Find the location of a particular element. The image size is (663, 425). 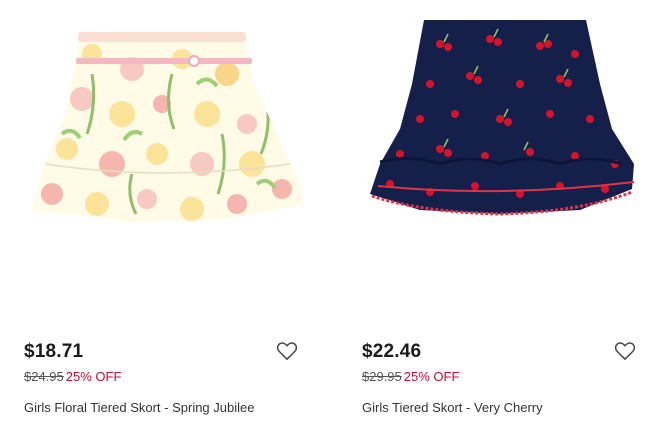

sale-price: $22.46 is located at coordinates (392, 351).